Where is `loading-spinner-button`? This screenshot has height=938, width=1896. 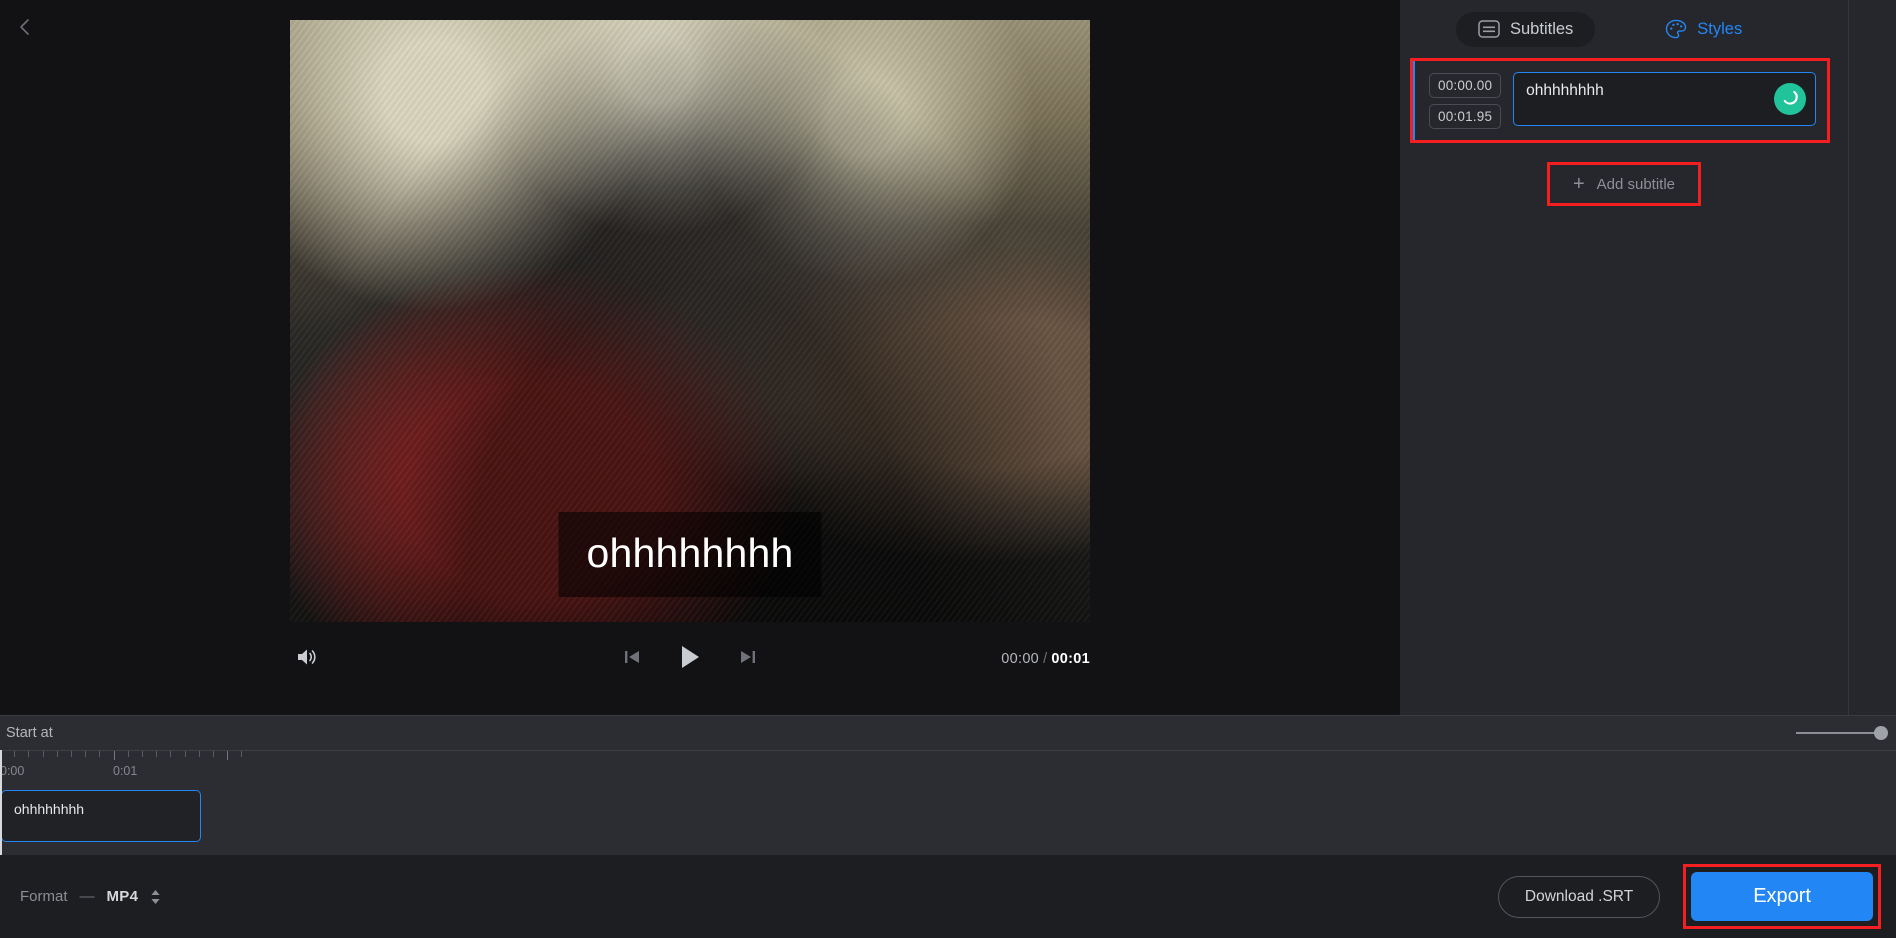 loading-spinner-button is located at coordinates (1790, 99).